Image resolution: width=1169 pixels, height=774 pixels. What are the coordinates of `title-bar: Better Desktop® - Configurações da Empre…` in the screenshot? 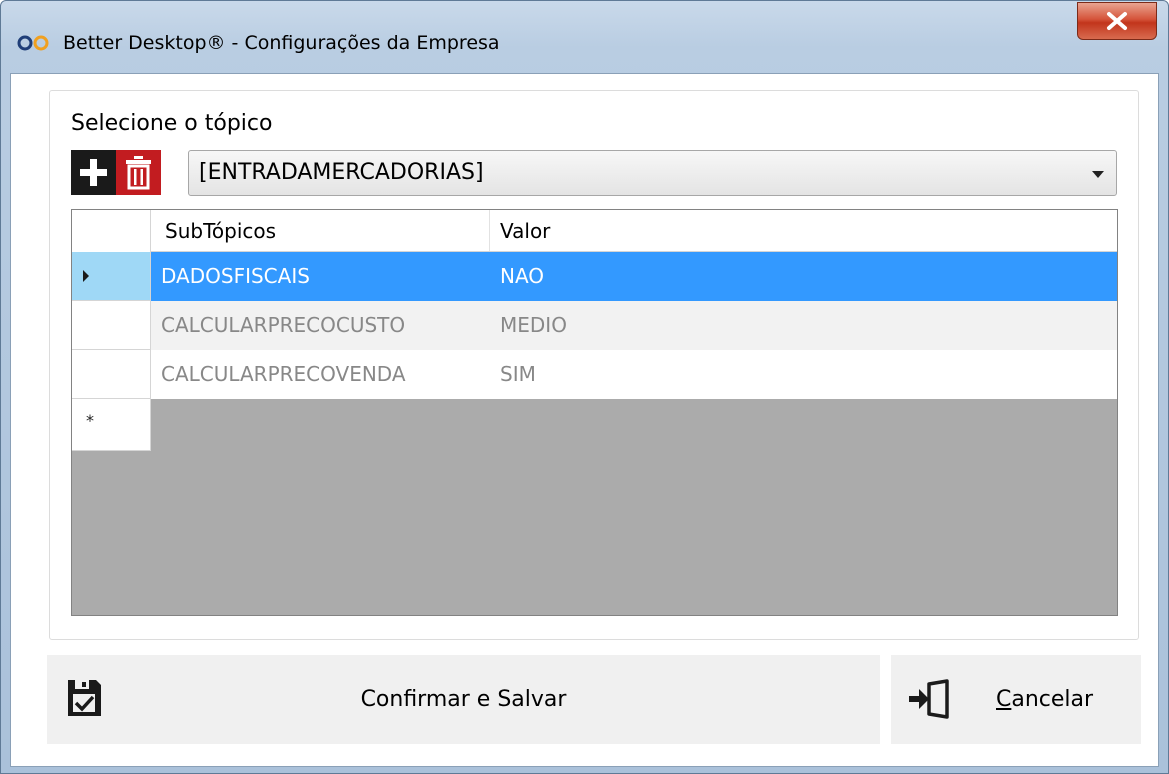 It's located at (584, 37).